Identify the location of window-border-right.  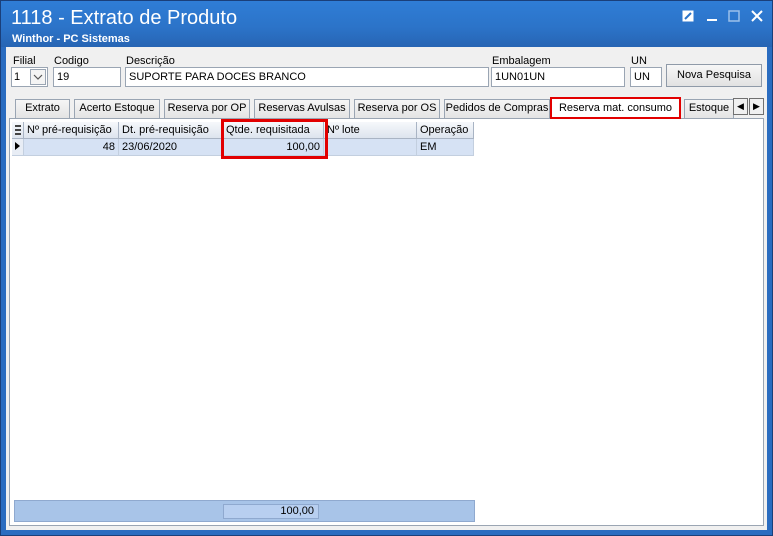
(769, 291).